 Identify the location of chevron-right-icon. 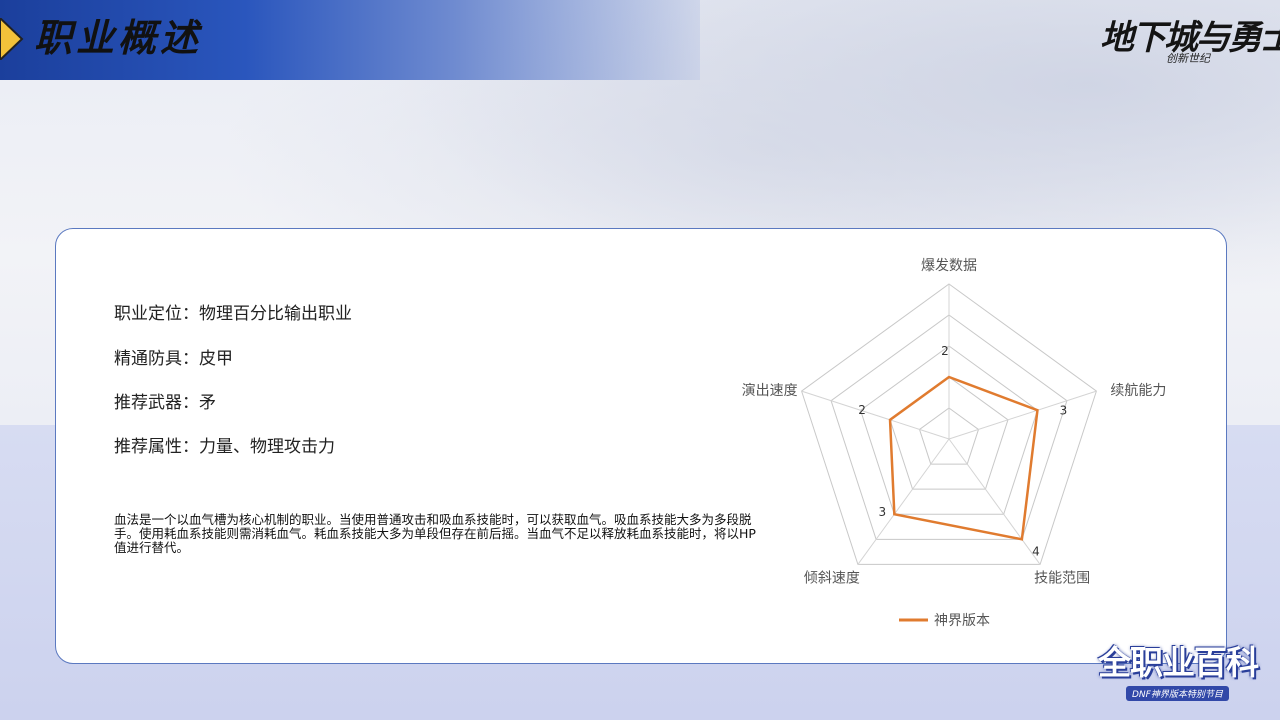
(12, 39).